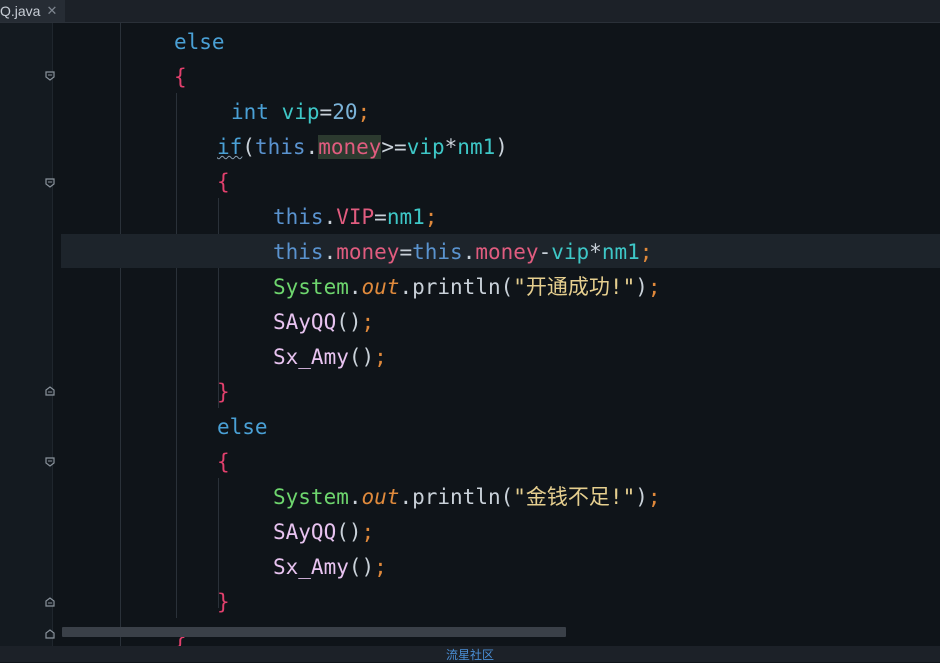 The width and height of the screenshot is (940, 663). I want to click on editor-gutter, so click(27, 334).